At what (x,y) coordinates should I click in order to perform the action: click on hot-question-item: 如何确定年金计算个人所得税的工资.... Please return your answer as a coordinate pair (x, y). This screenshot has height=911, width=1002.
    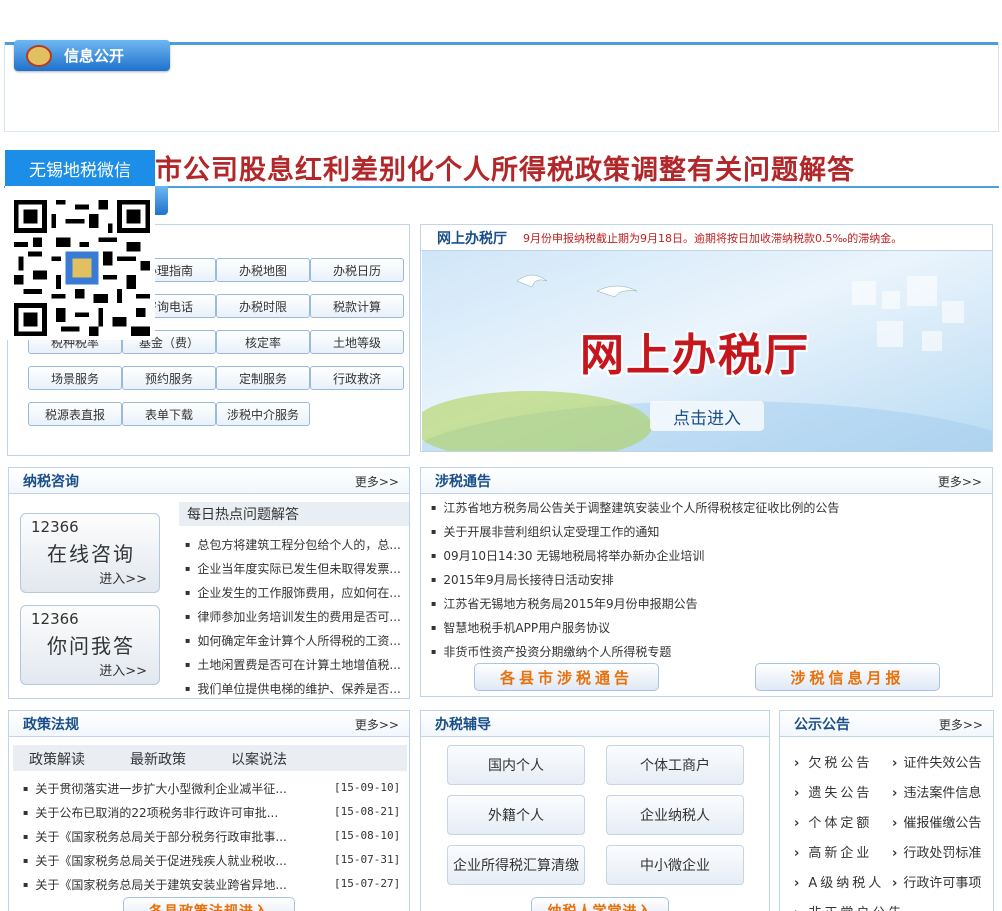
    Looking at the image, I should click on (296, 640).